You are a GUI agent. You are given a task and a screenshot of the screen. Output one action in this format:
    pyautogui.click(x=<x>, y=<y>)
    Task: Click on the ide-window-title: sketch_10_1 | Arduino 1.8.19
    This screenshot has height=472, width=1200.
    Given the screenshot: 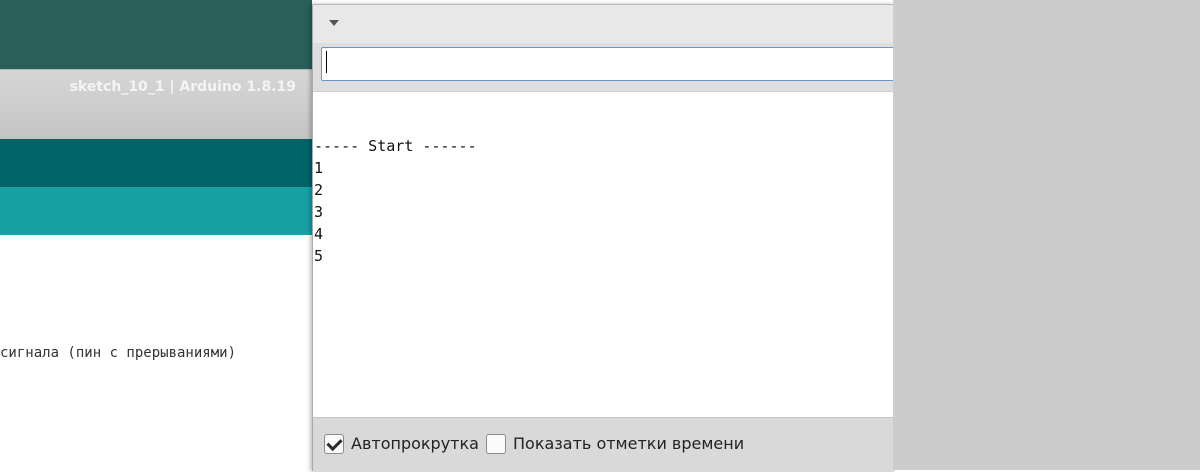 What is the action you would take?
    pyautogui.click(x=182, y=87)
    